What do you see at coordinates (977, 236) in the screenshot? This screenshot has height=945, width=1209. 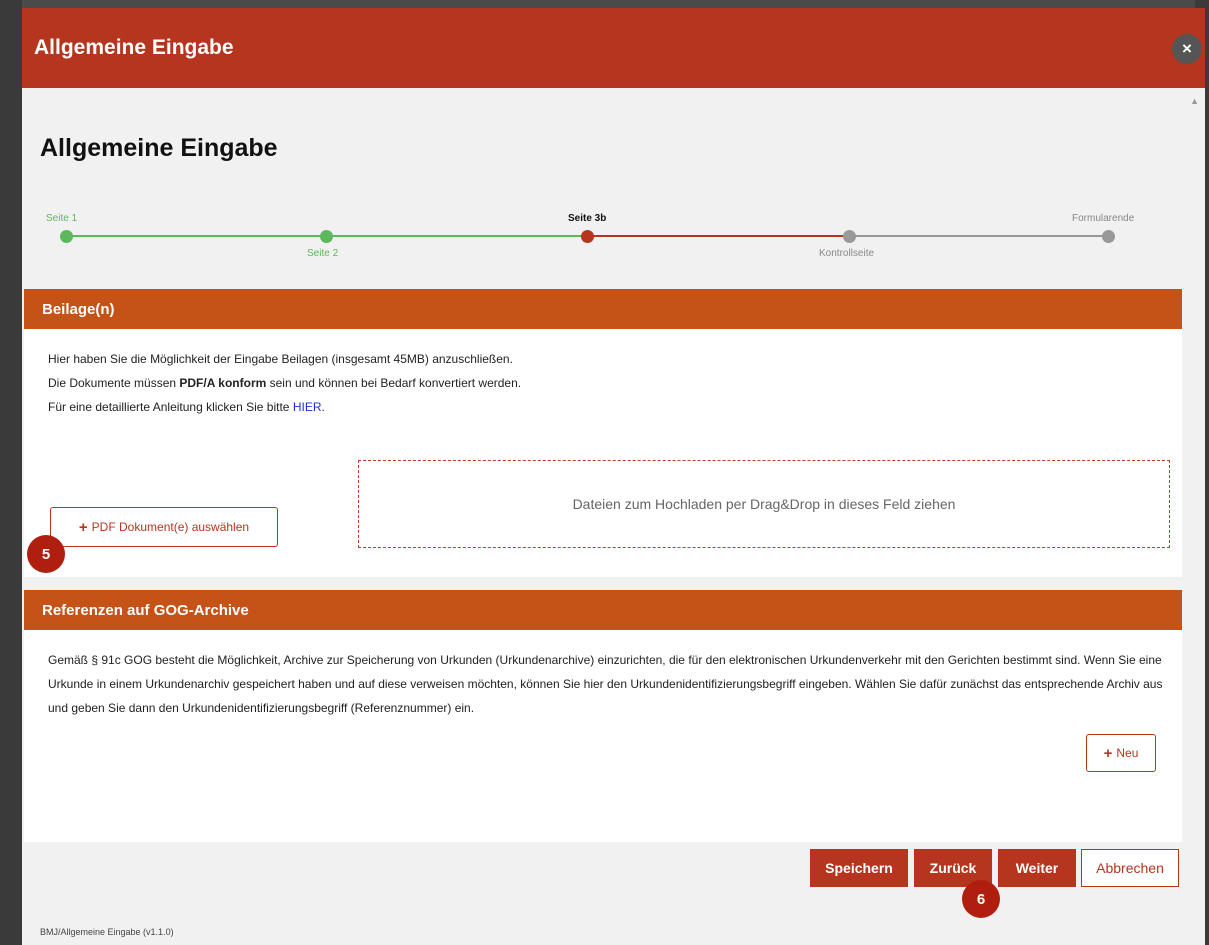 I see `step-connector-pending` at bounding box center [977, 236].